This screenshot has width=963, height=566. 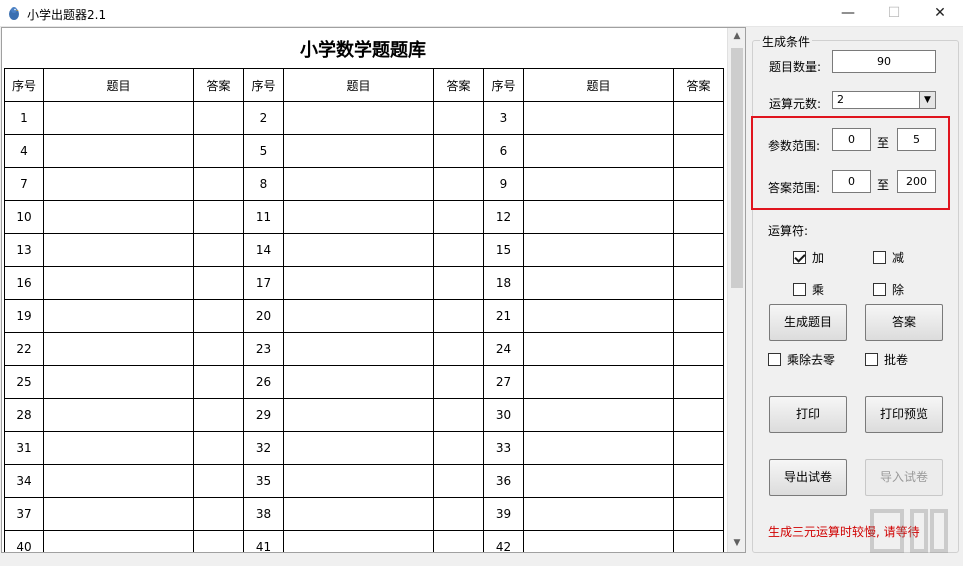 What do you see at coordinates (788, 231) in the screenshot?
I see `operators-label: 运算符:` at bounding box center [788, 231].